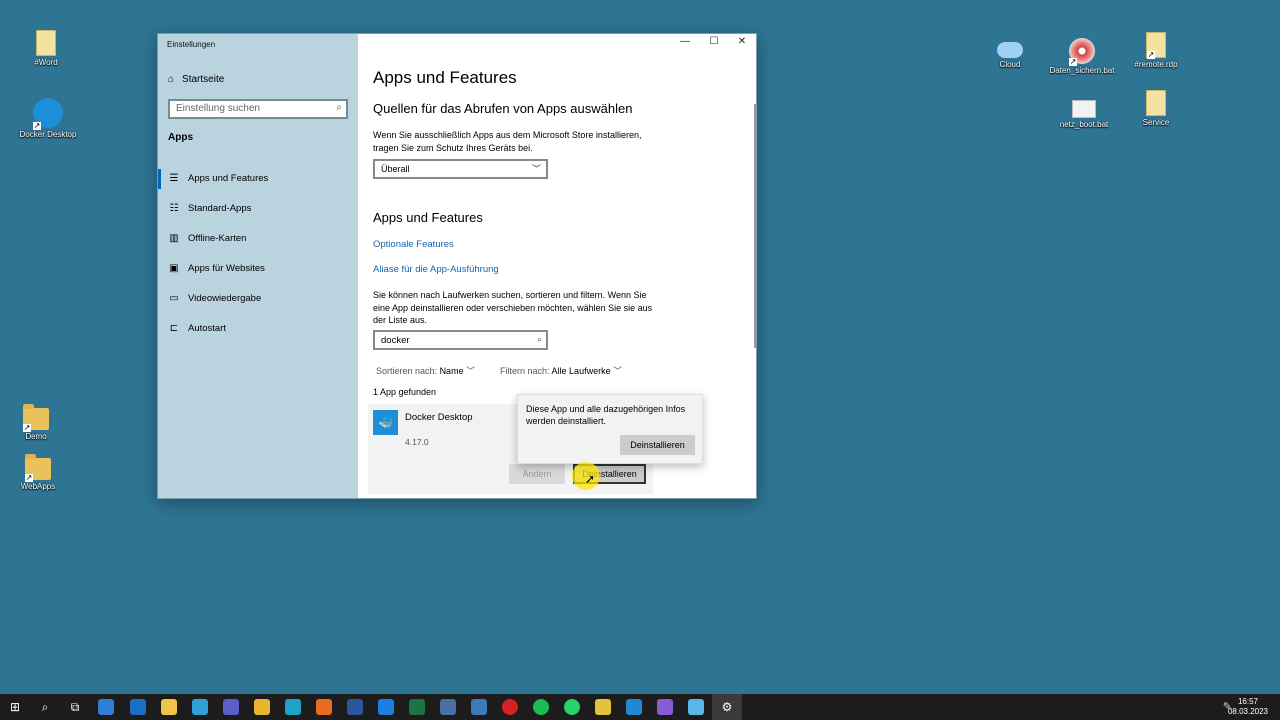 The width and height of the screenshot is (1280, 720). What do you see at coordinates (180, 137) in the screenshot?
I see `sidebar-category-heading: Apps` at bounding box center [180, 137].